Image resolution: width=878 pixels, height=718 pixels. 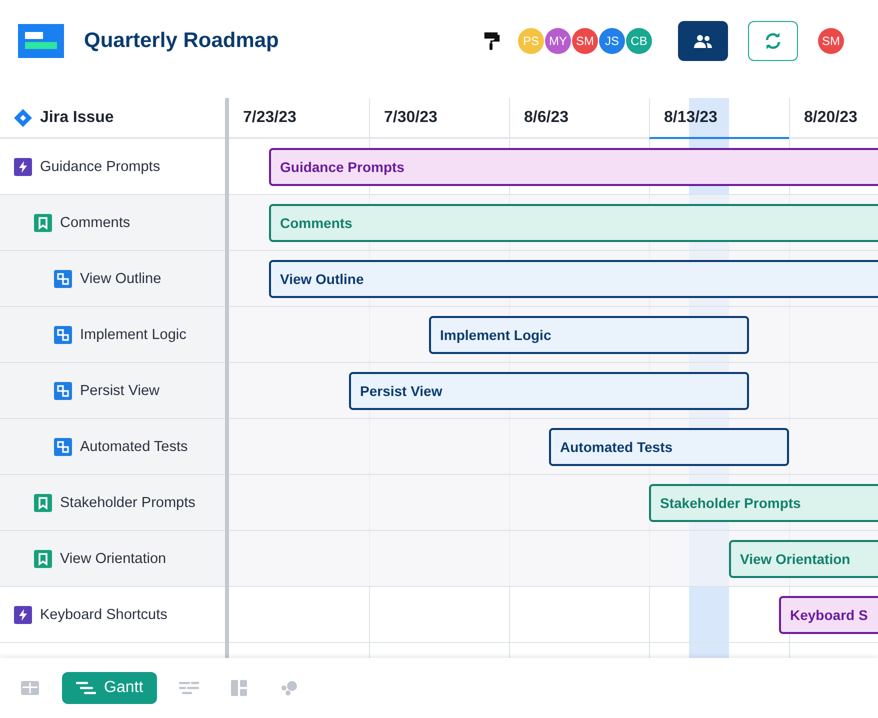 I want to click on team-button, so click(x=703, y=41).